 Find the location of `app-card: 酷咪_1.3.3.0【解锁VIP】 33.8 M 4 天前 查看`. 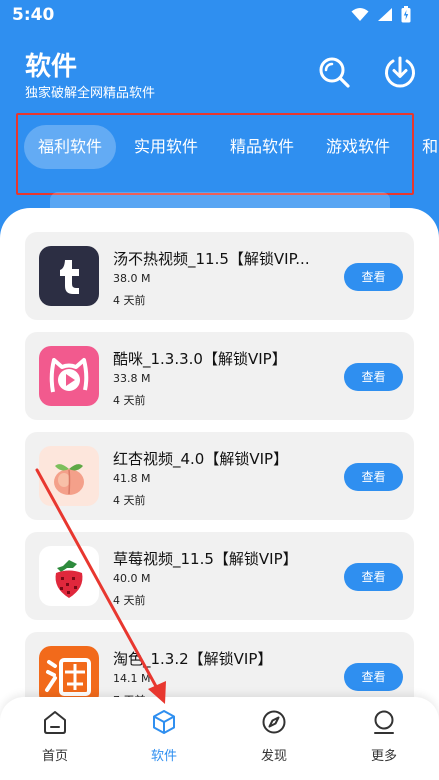

app-card: 酷咪_1.3.3.0【解锁VIP】 33.8 M 4 天前 查看 is located at coordinates (219, 376).